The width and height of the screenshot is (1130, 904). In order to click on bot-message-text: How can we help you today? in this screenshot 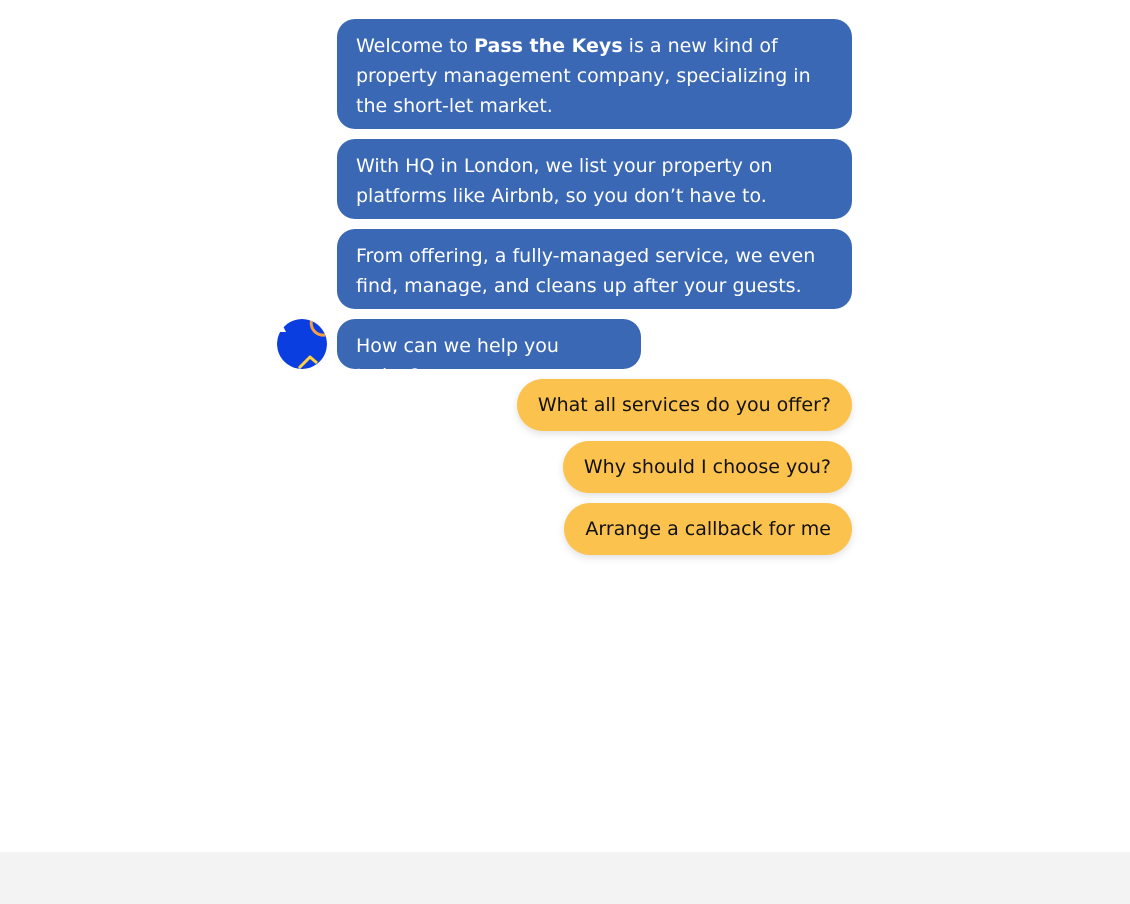, I will do `click(457, 361)`.